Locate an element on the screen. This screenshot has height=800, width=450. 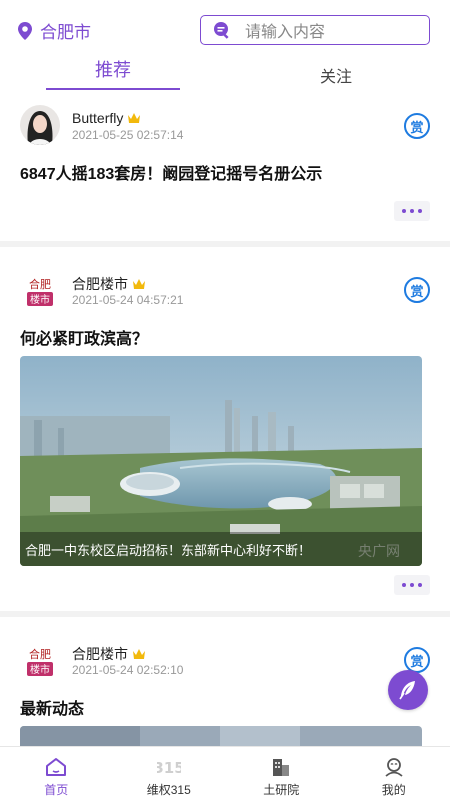
search-input: 请输入内容 is located at coordinates (315, 30).